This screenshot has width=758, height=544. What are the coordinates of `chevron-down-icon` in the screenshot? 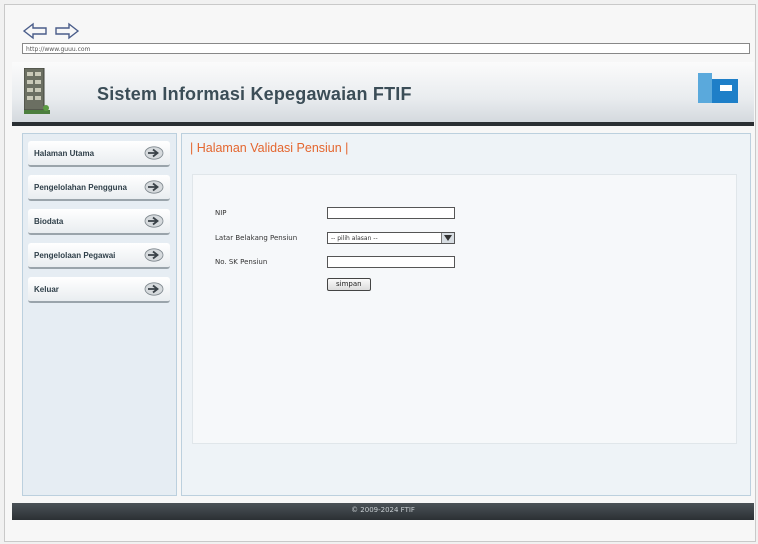 It's located at (447, 238).